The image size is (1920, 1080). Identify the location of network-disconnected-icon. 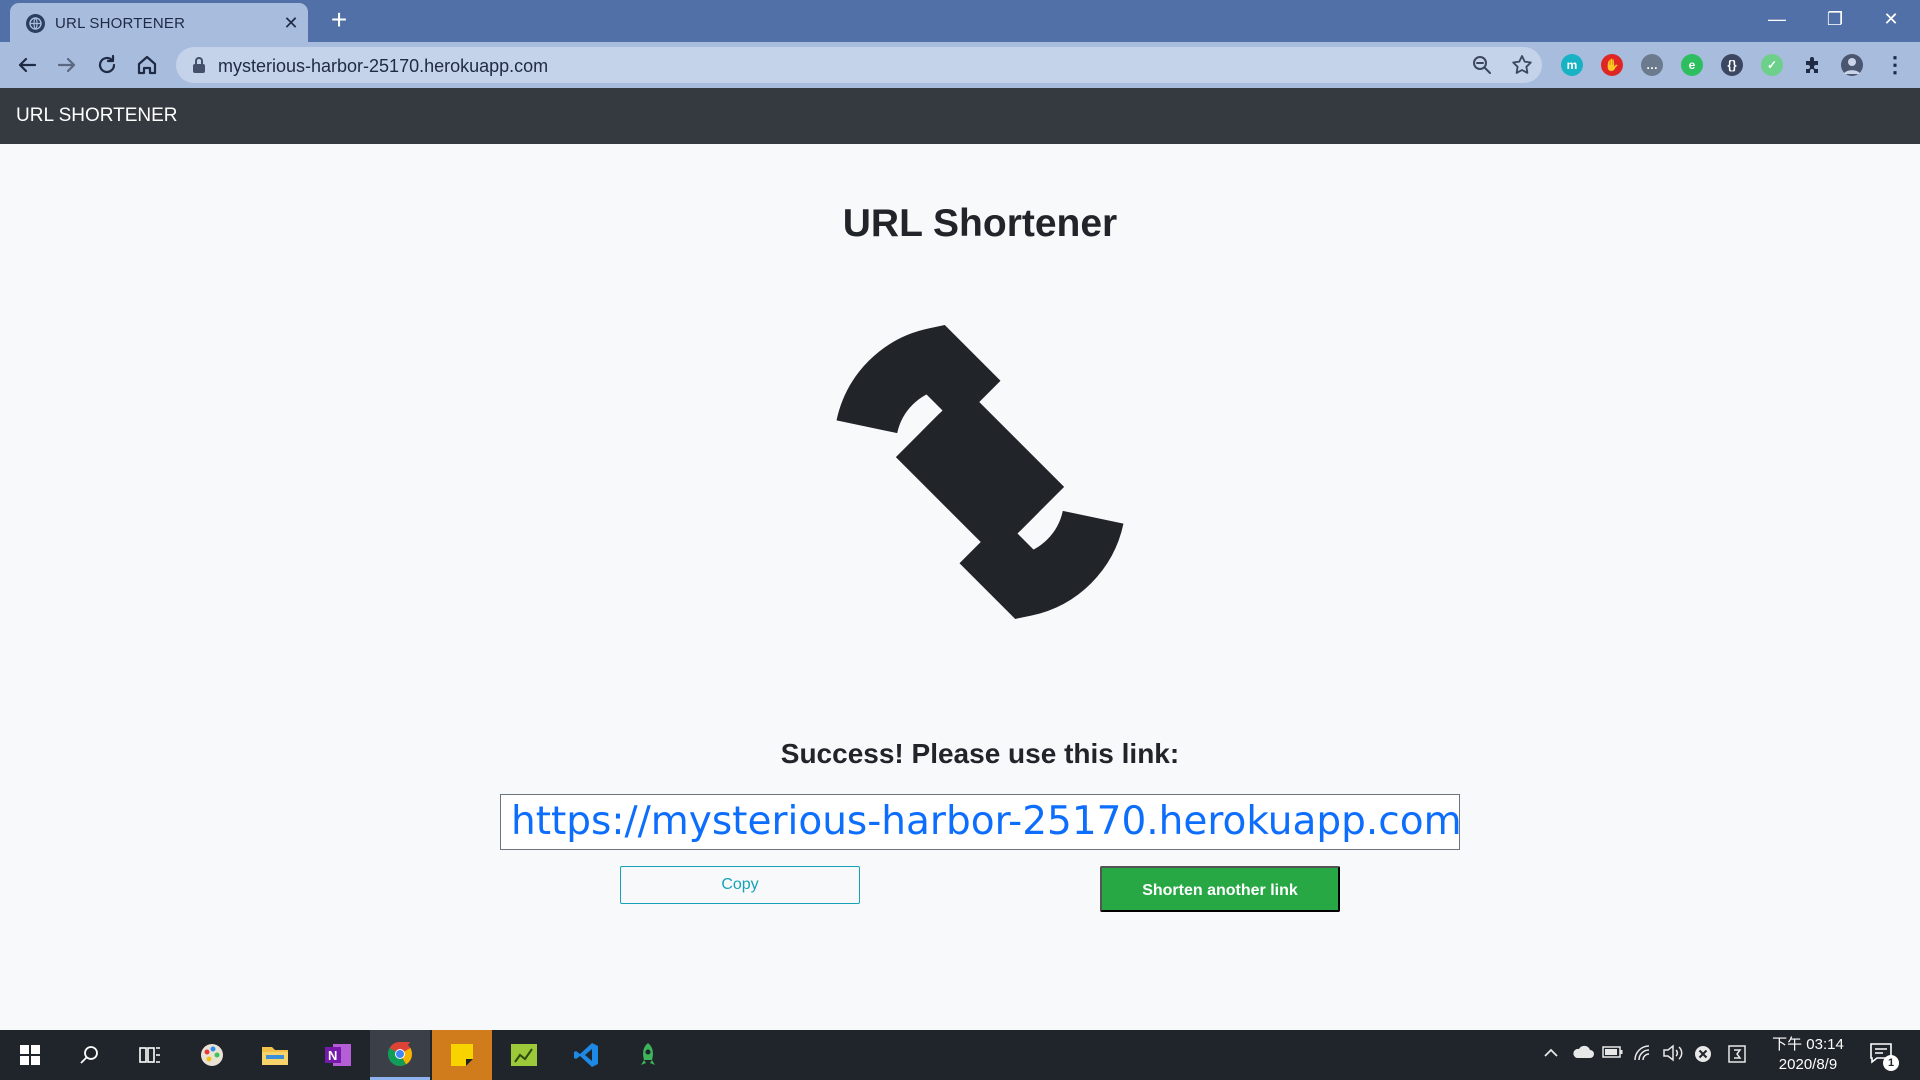
(1703, 1055).